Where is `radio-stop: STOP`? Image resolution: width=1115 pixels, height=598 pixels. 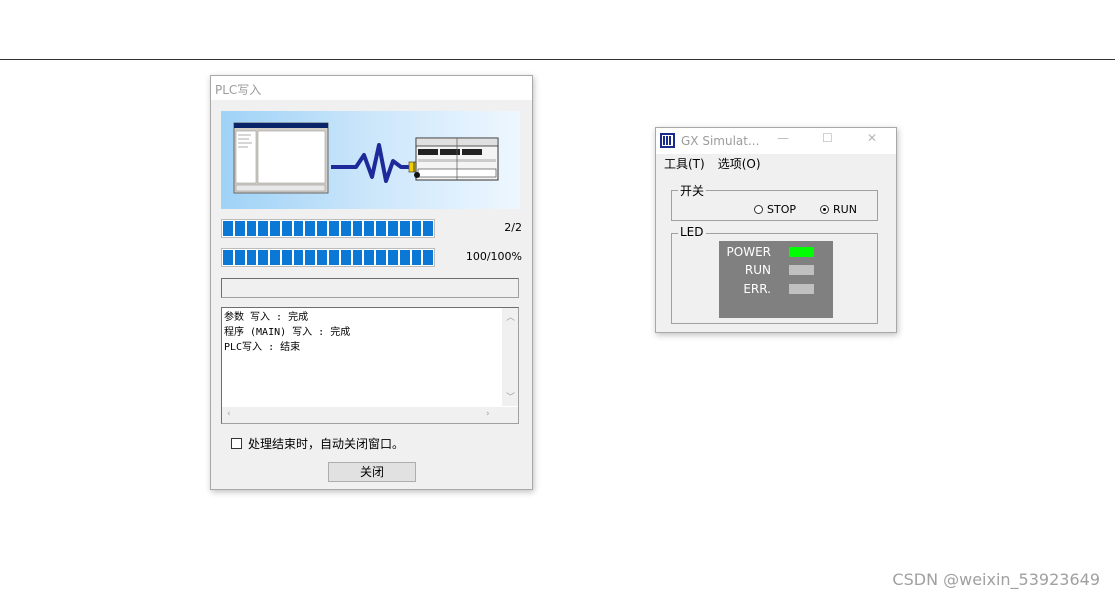
radio-stop: STOP is located at coordinates (775, 209).